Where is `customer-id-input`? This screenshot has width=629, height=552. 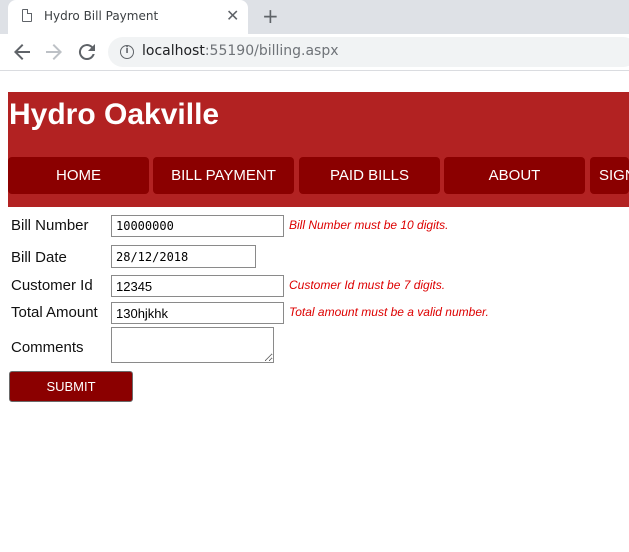
customer-id-input is located at coordinates (197, 286).